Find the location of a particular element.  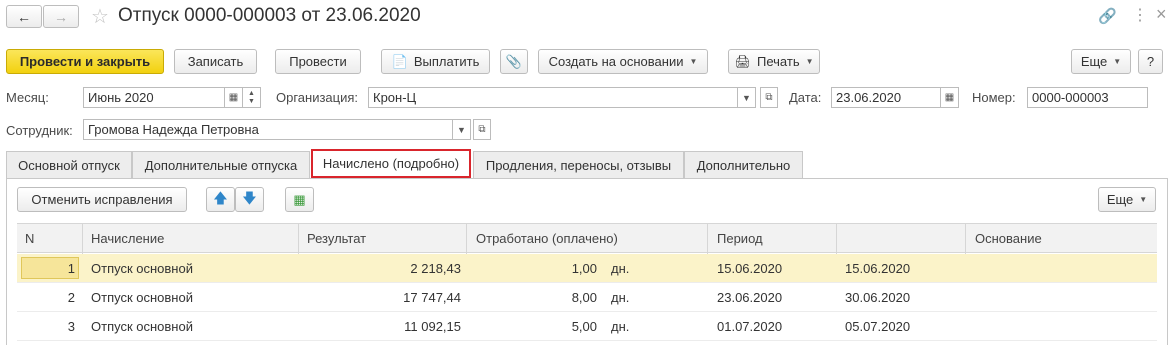

save-button: Записать is located at coordinates (215, 61).